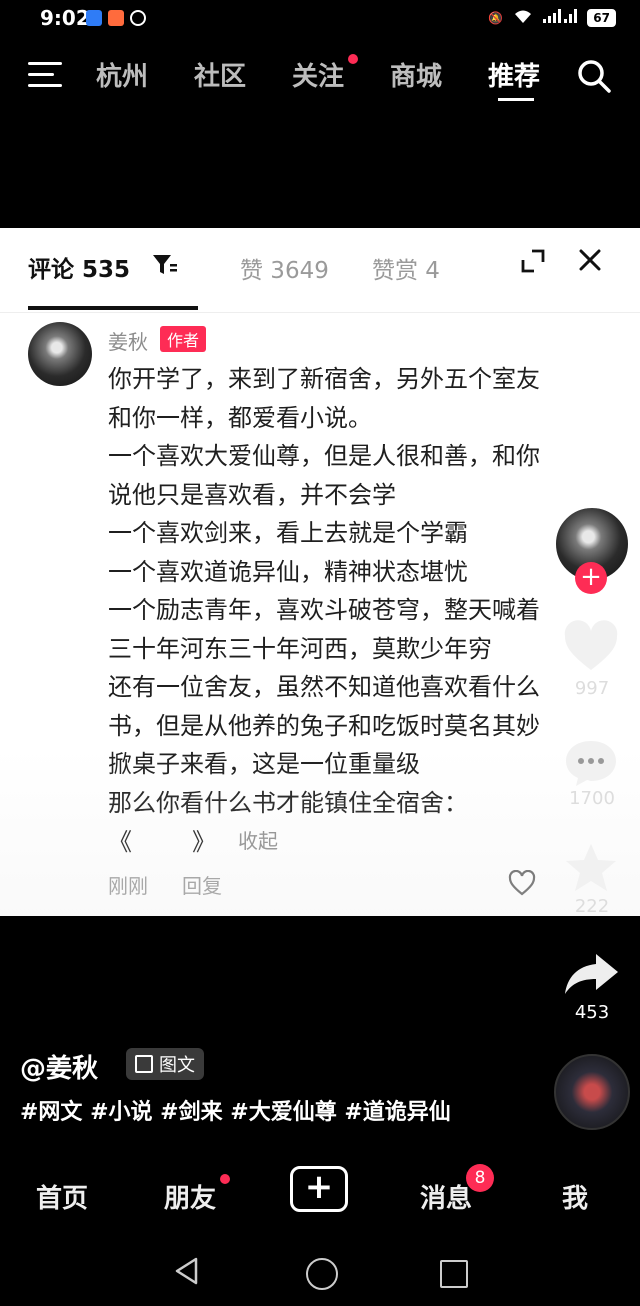 The height and width of the screenshot is (1306, 640). I want to click on tab-recommend: 推荐, so click(514, 74).